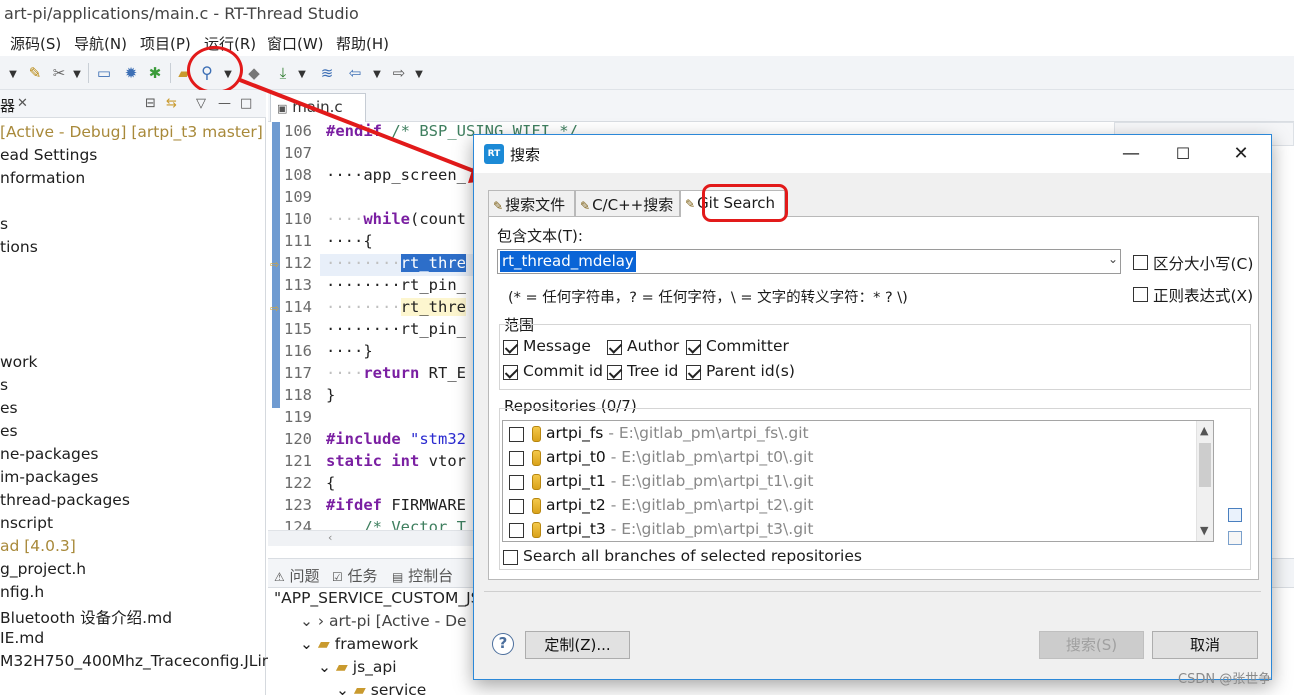 The height and width of the screenshot is (695, 1294). What do you see at coordinates (86, 617) in the screenshot?
I see `project-tree-item: Bluetooth 设备介绍.md` at bounding box center [86, 617].